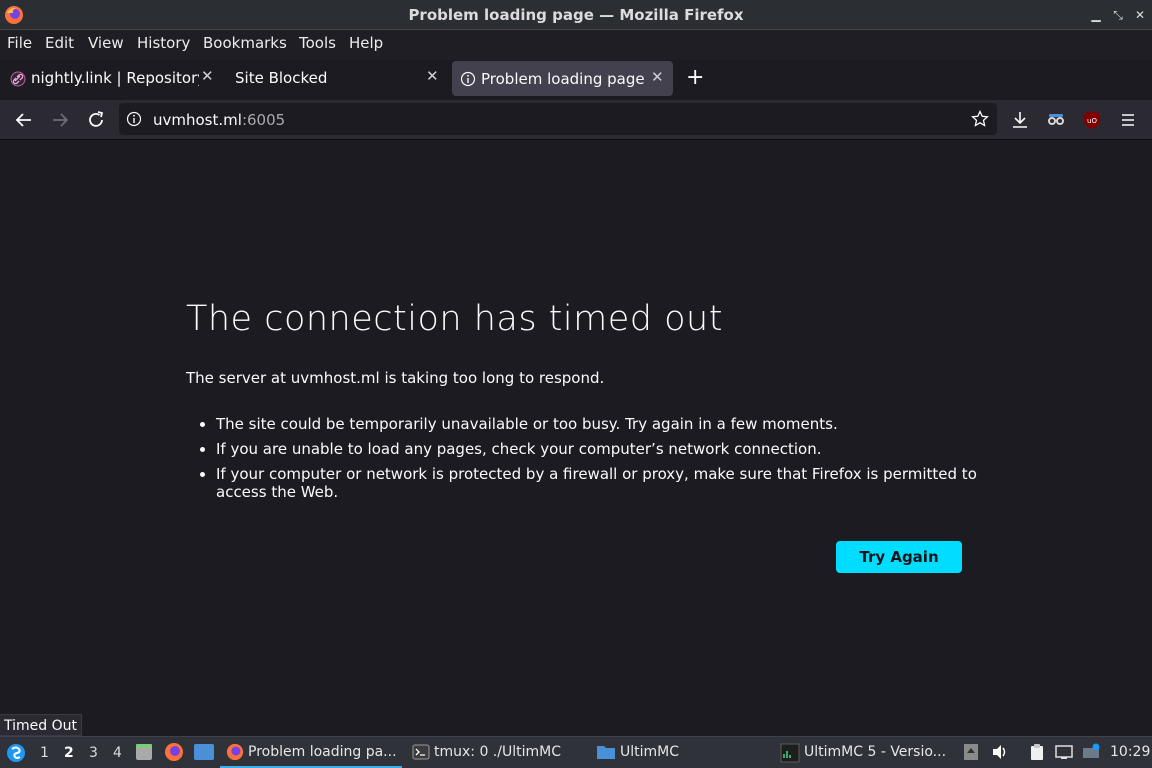 Image resolution: width=1152 pixels, height=768 pixels. I want to click on workspace-2: 2, so click(69, 753).